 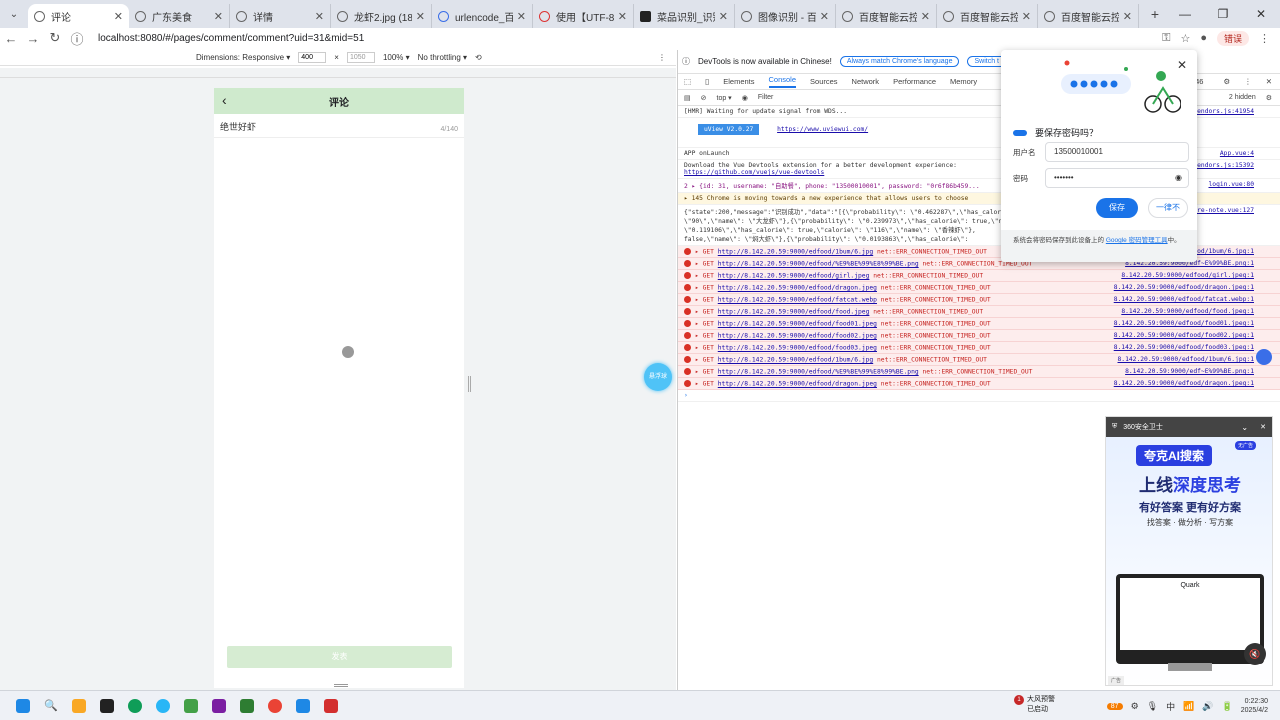 What do you see at coordinates (1226, 81) in the screenshot?
I see `devtools-settings-icon: ⚙` at bounding box center [1226, 81].